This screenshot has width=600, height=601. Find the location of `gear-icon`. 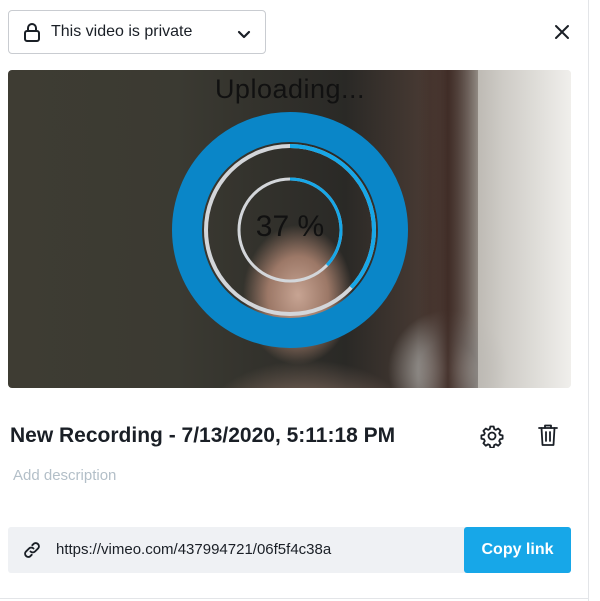

gear-icon is located at coordinates (492, 437).